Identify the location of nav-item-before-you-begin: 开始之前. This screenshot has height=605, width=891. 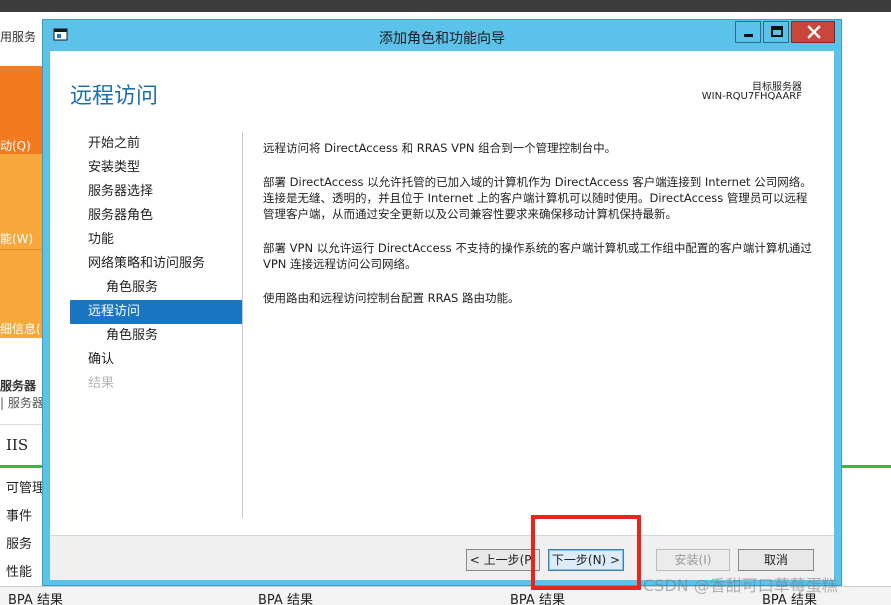
(156, 144).